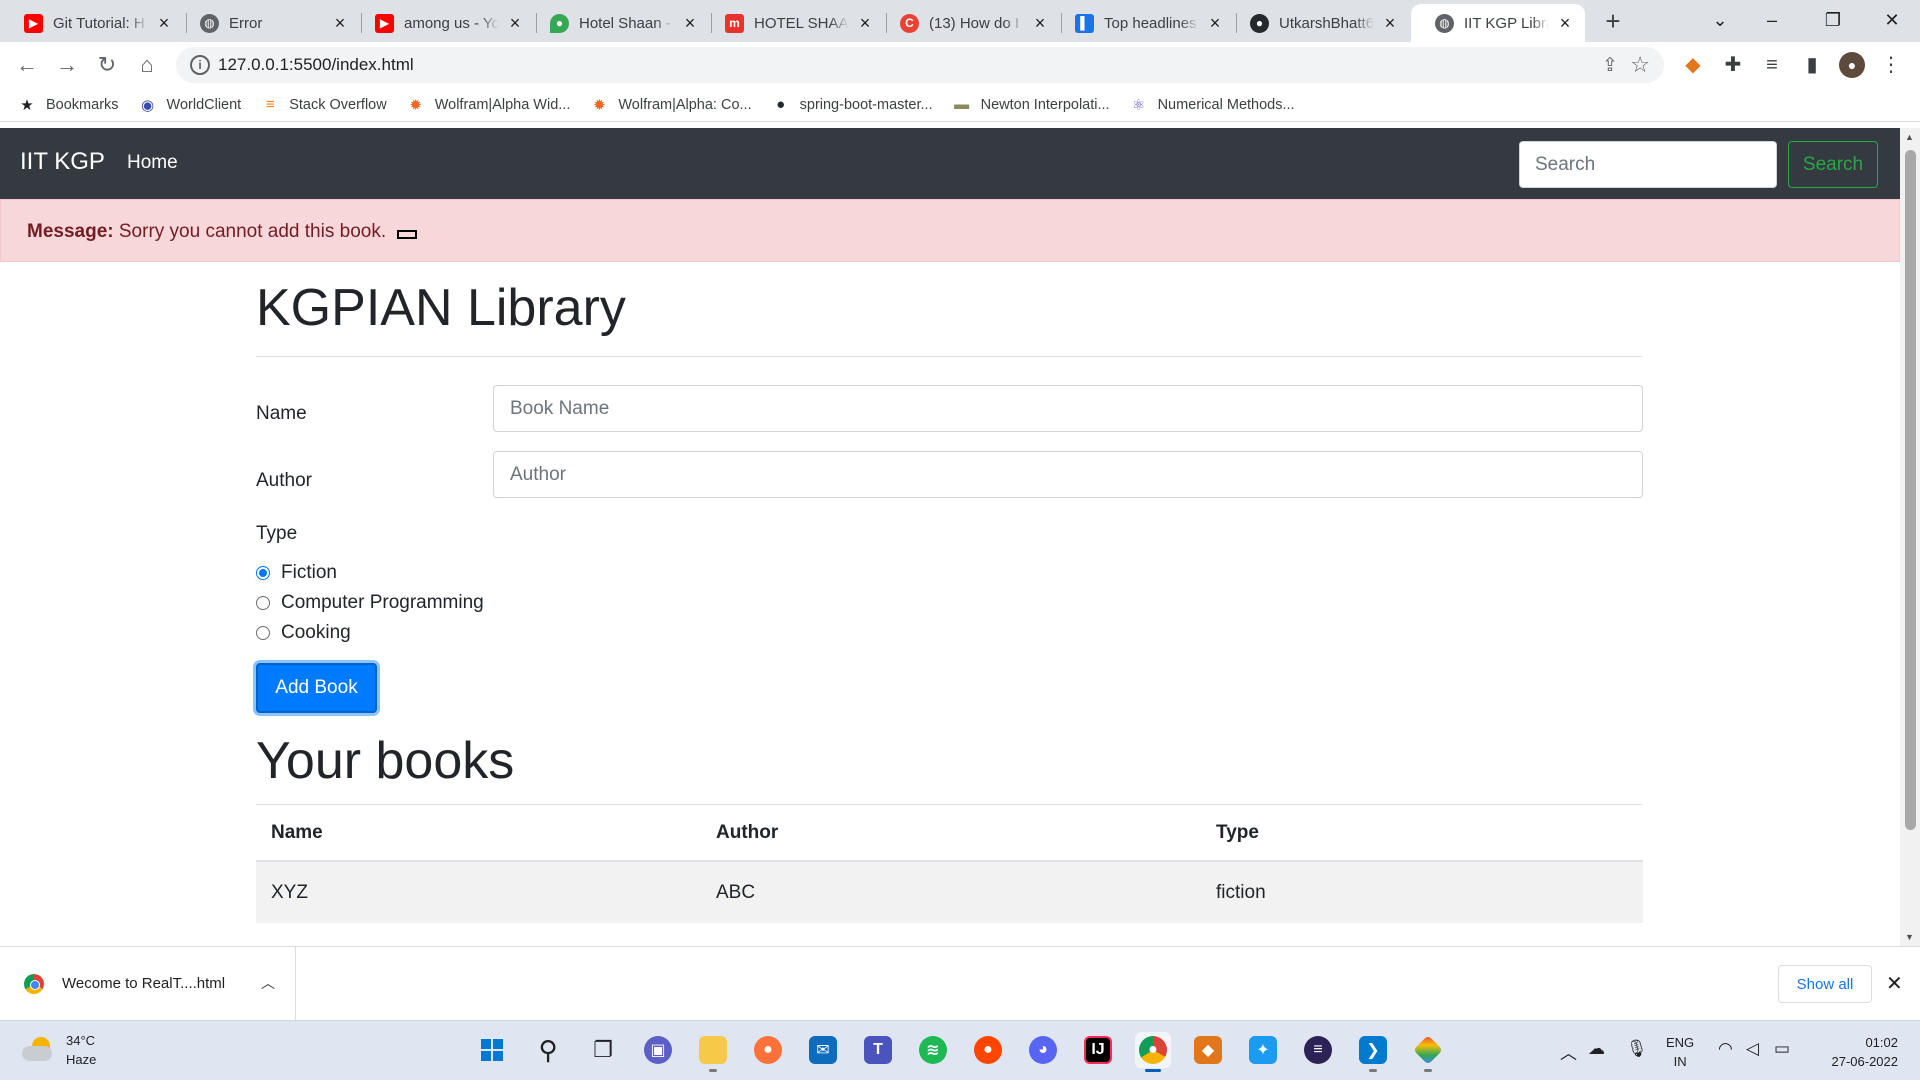 The height and width of the screenshot is (1080, 1920). I want to click on home-icon: ⌂, so click(147, 65).